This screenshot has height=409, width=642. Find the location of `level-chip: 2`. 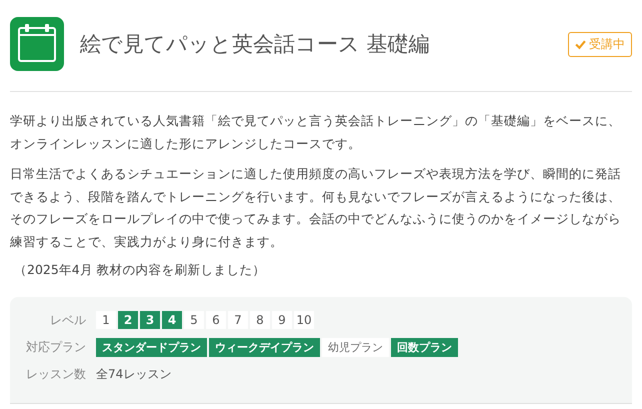

level-chip: 2 is located at coordinates (128, 320).